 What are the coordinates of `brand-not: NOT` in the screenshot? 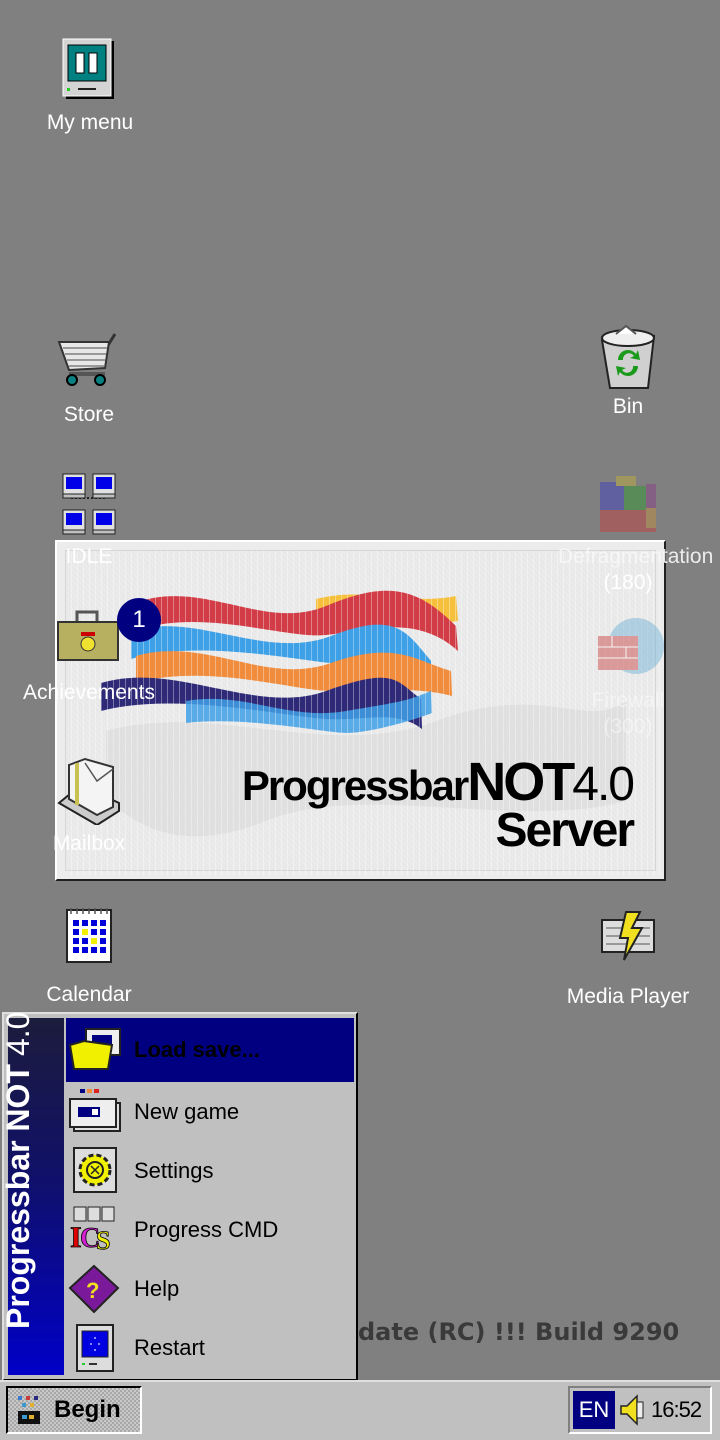 It's located at (521, 782).